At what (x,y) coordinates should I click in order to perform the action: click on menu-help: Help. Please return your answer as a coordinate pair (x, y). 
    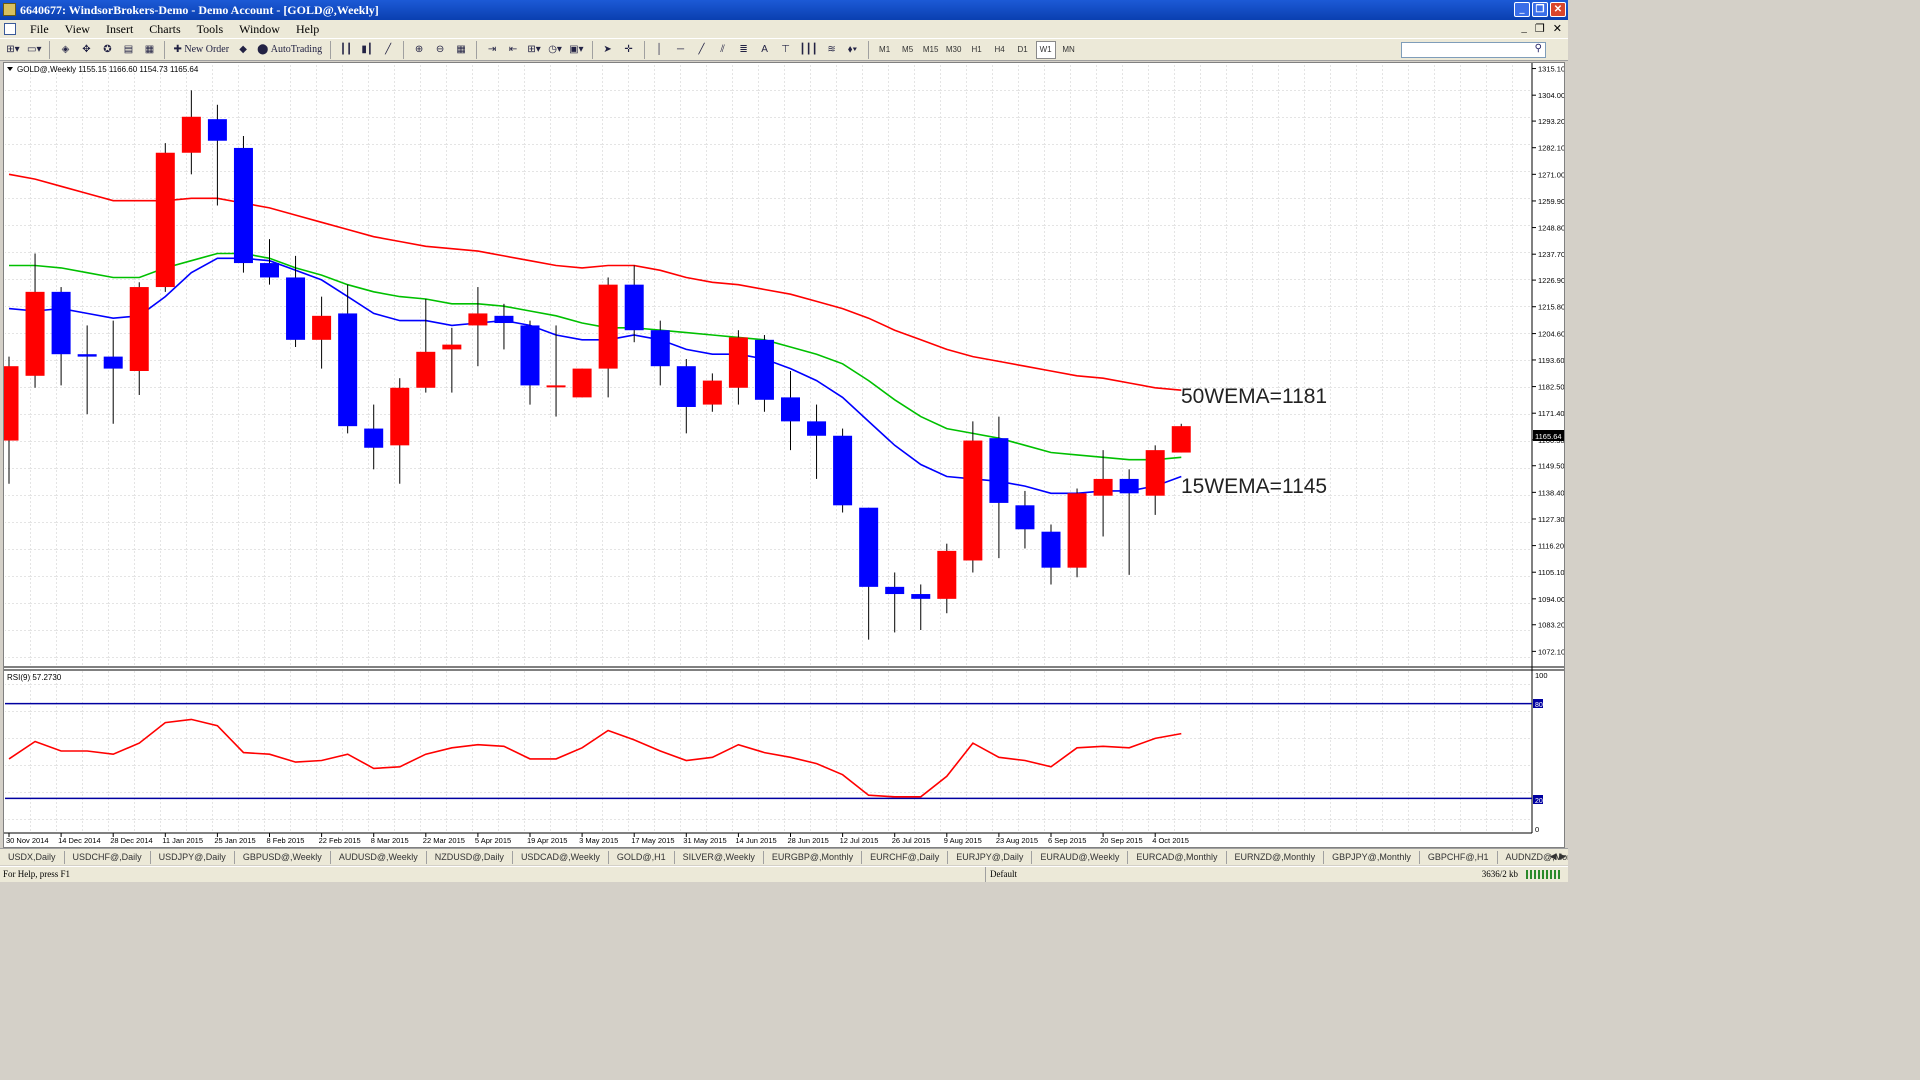
    Looking at the image, I should click on (307, 29).